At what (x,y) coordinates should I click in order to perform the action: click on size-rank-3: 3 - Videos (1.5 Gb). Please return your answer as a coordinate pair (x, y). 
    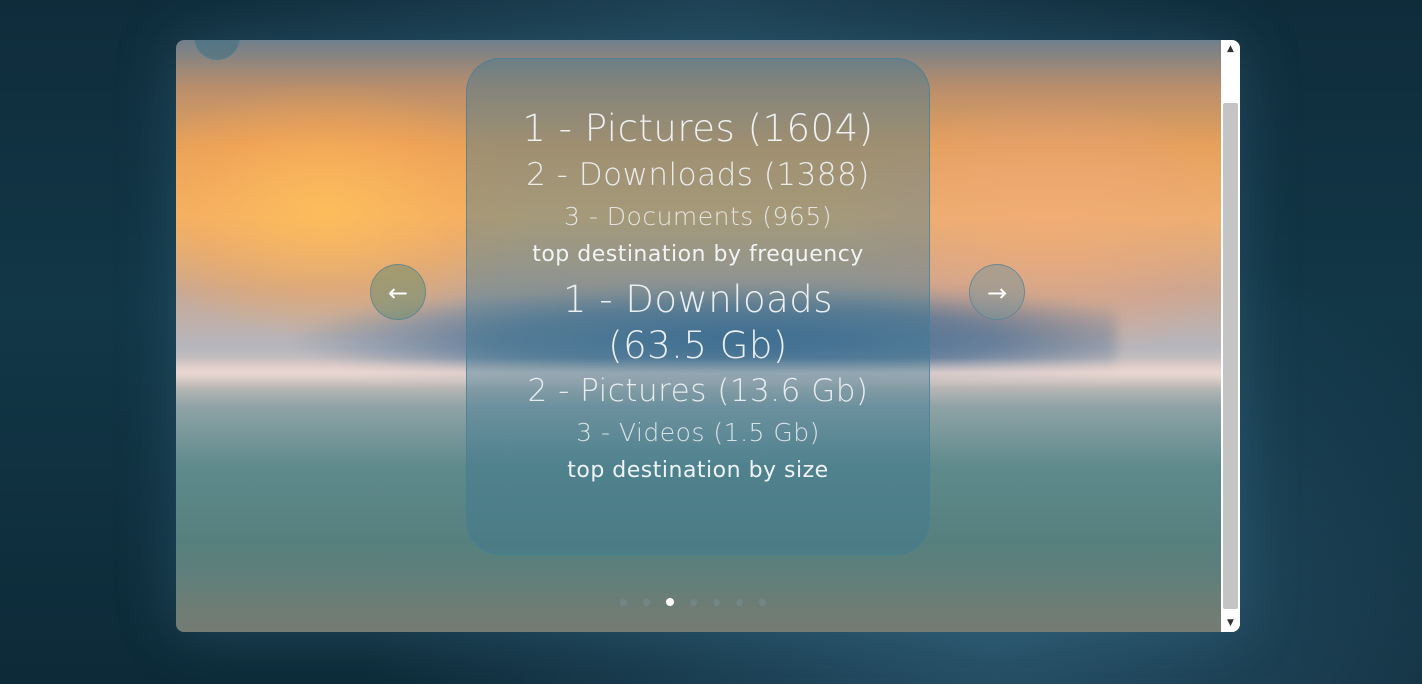
    Looking at the image, I should click on (698, 432).